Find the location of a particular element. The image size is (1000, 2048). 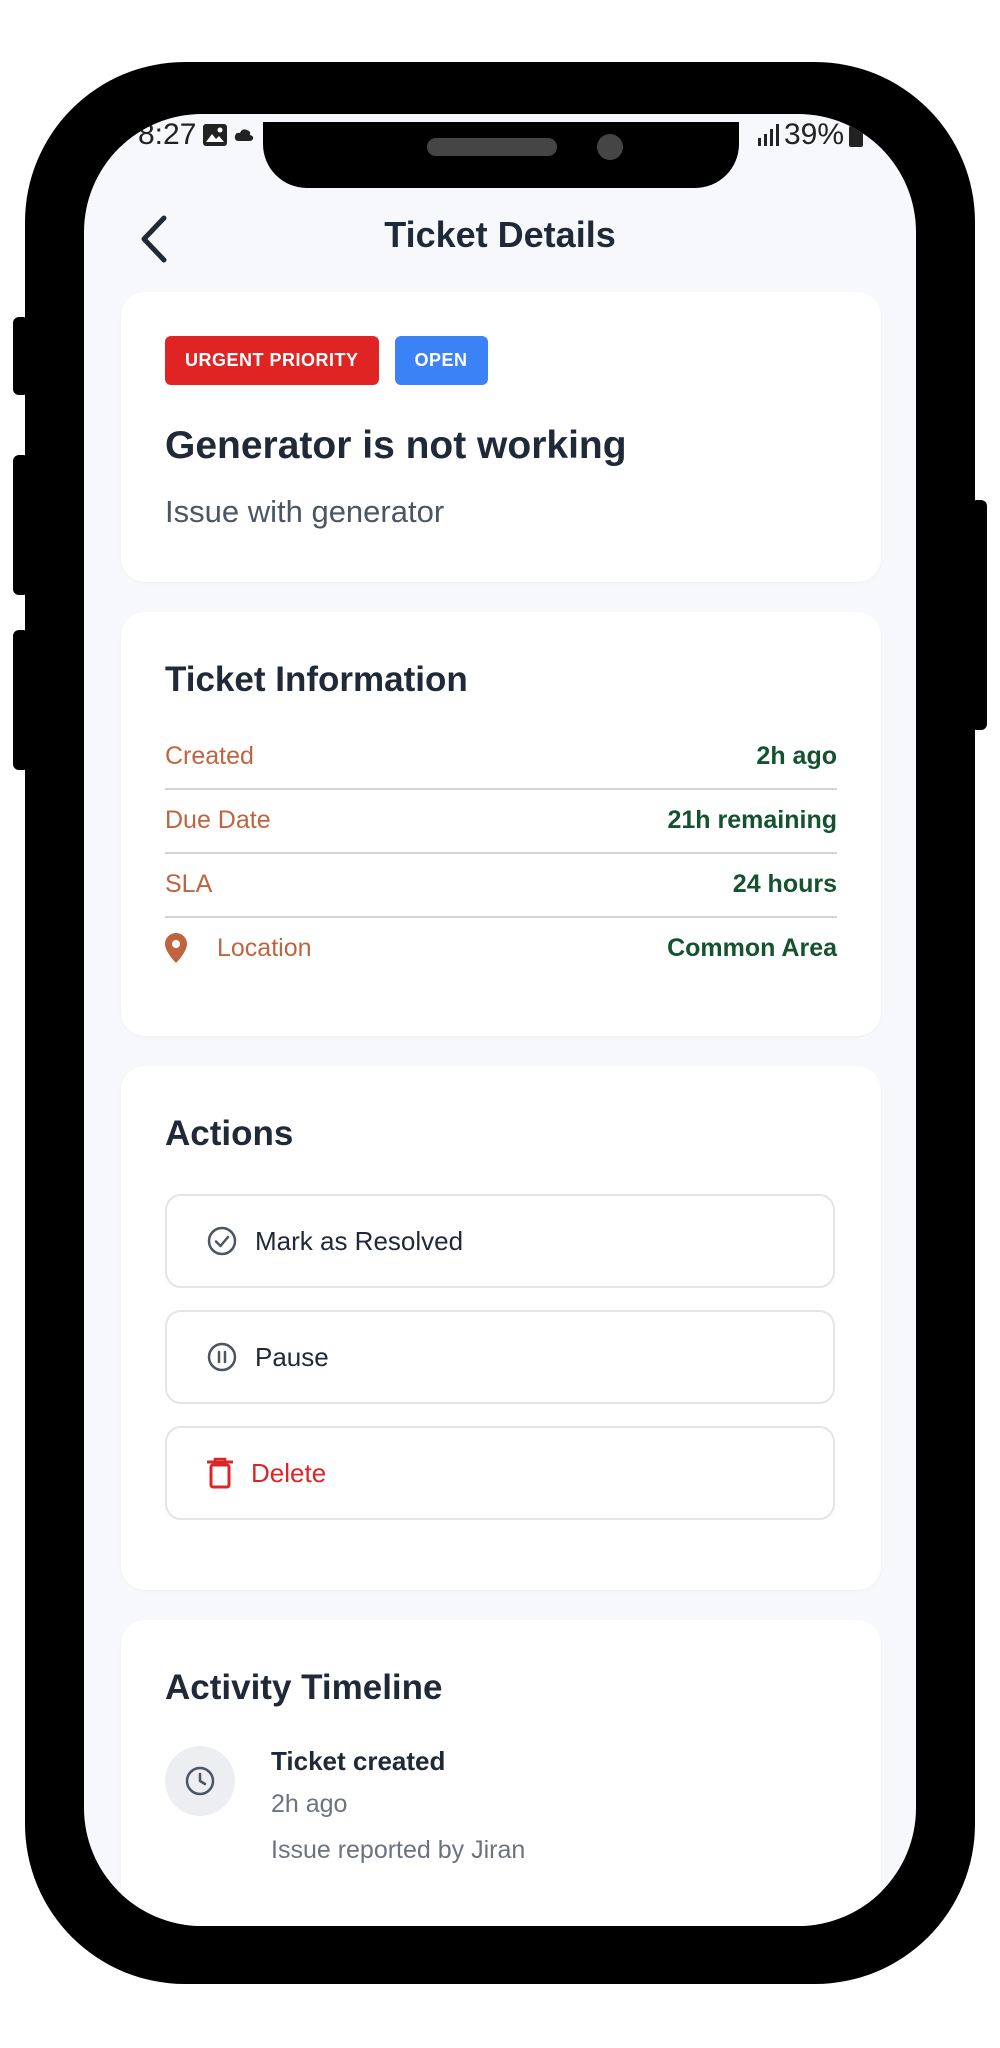

delete-button: Delete is located at coordinates (500, 1473).